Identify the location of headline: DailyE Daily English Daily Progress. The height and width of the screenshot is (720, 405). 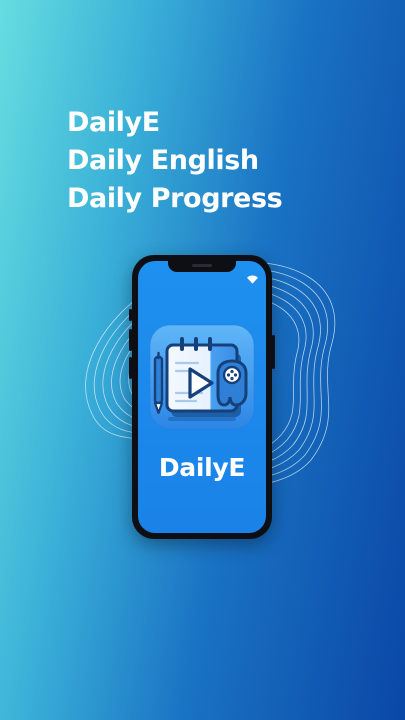
(175, 161).